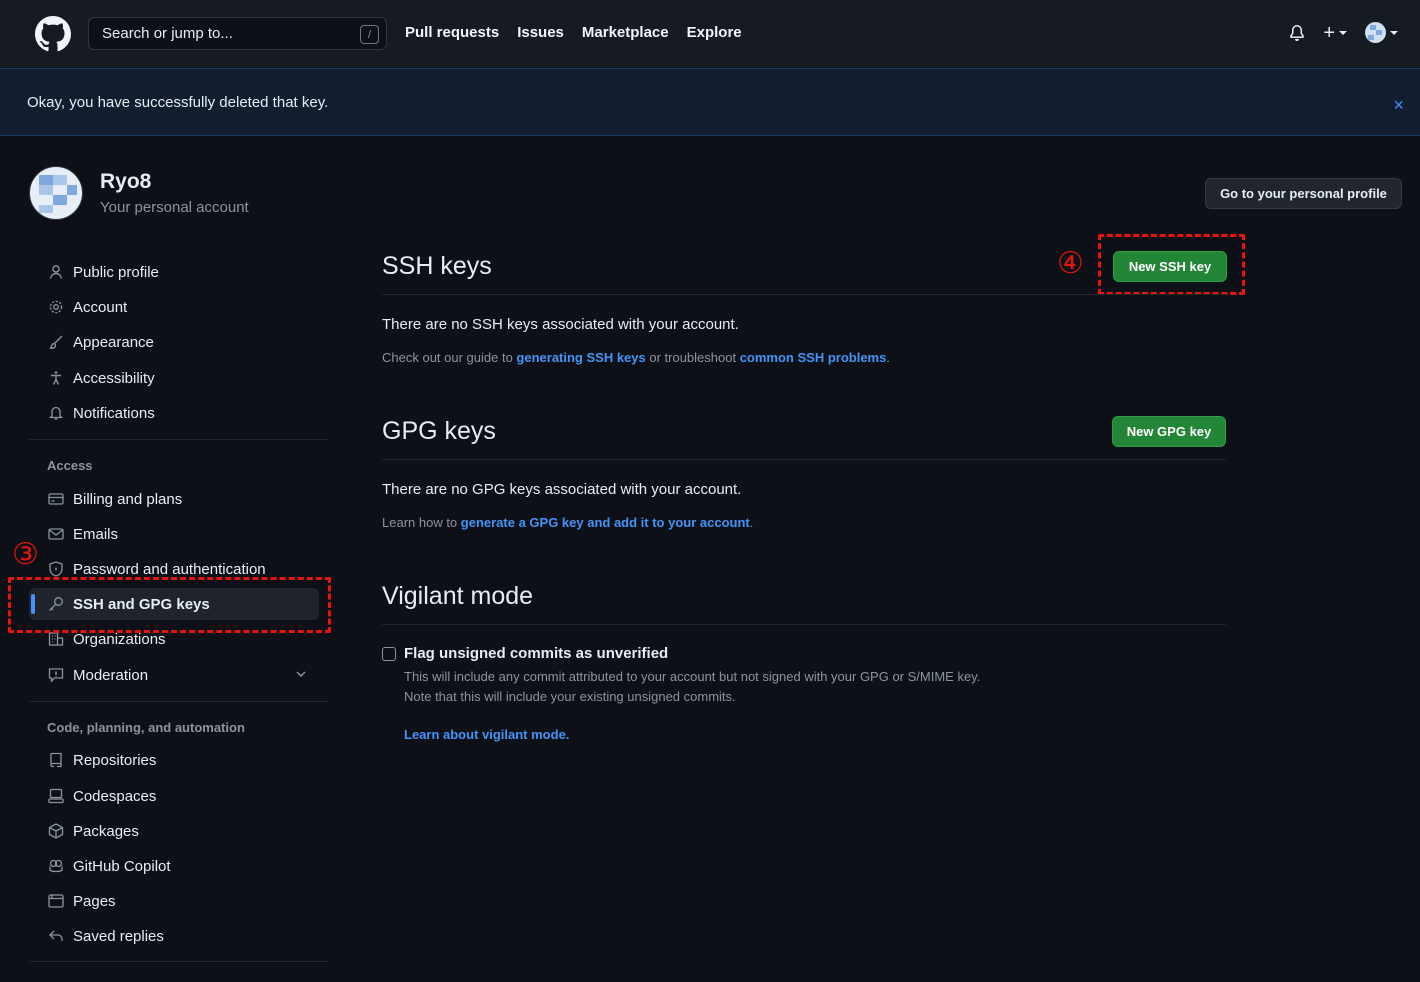 The height and width of the screenshot is (982, 1420). What do you see at coordinates (389, 654) in the screenshot?
I see `vigilant-mode-checkbox` at bounding box center [389, 654].